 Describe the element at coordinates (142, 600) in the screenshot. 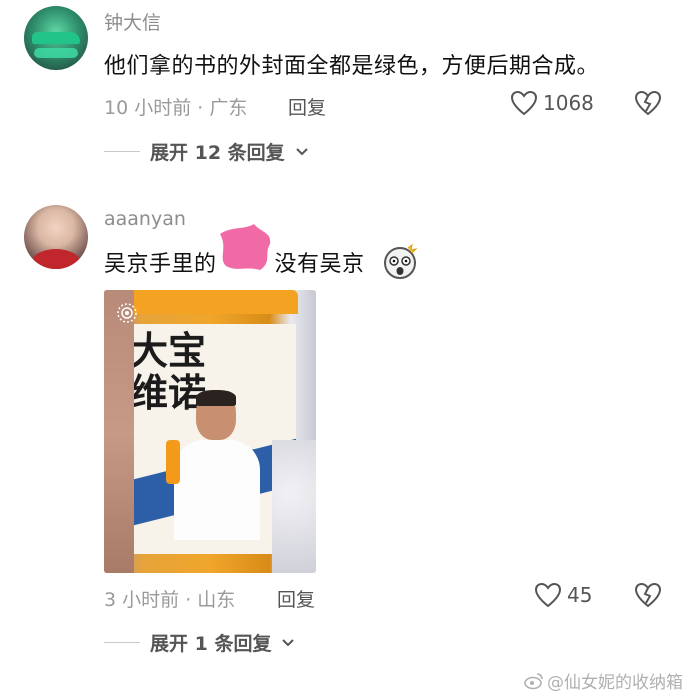

I see `comment-time: 3 小时前` at that location.